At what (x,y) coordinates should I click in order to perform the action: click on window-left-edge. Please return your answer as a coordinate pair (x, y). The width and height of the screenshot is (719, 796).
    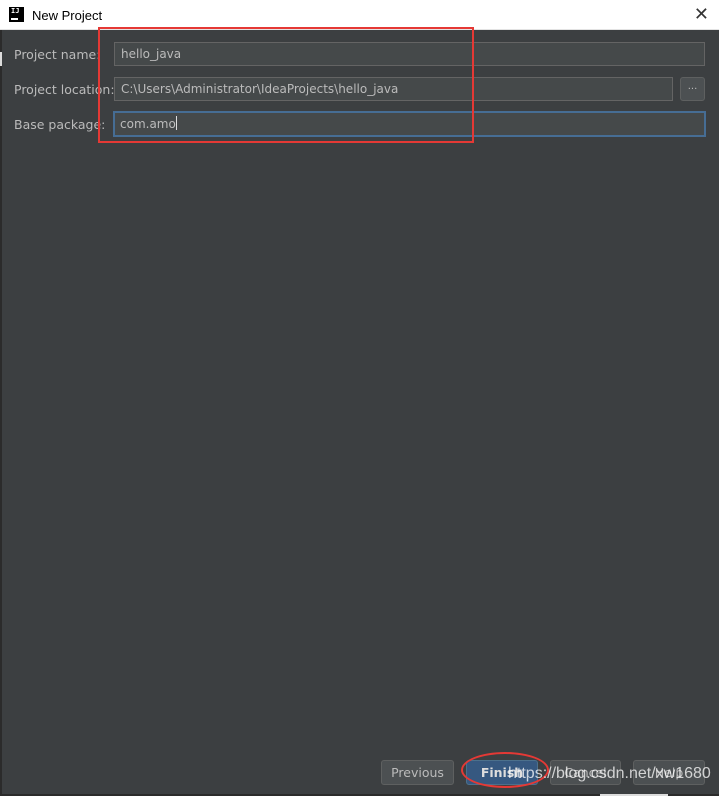
    Looking at the image, I should click on (1, 413).